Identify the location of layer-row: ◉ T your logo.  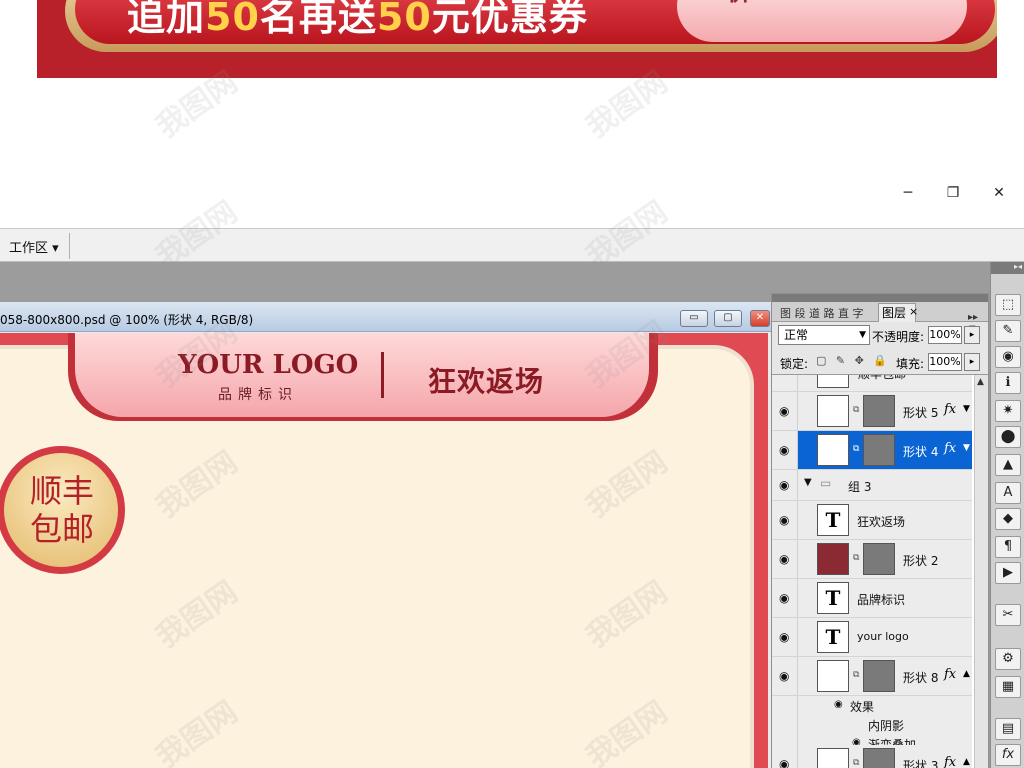
(872, 637).